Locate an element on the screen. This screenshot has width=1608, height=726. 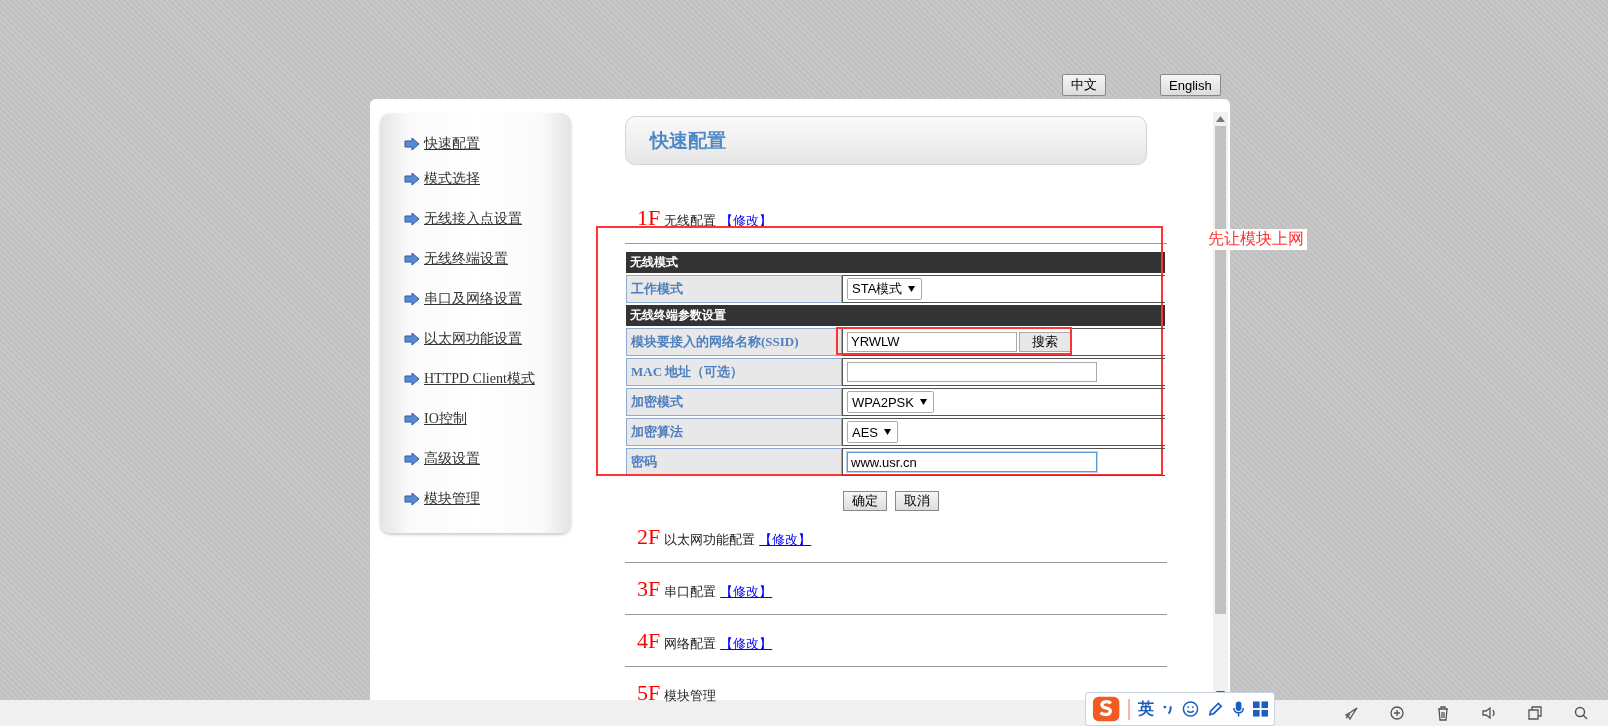
smiley-icon is located at coordinates (1190, 709).